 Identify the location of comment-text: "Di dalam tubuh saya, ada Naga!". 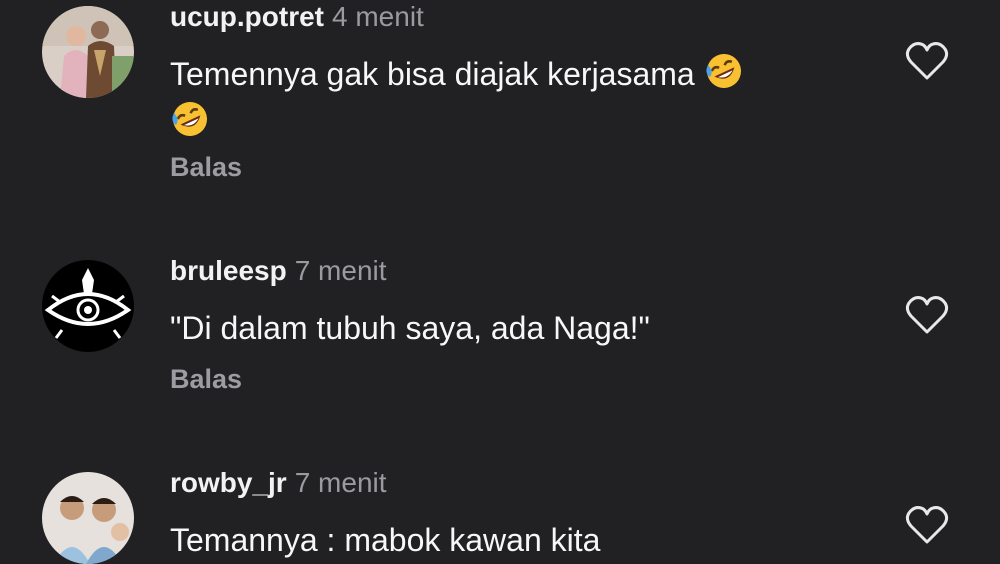
(410, 328).